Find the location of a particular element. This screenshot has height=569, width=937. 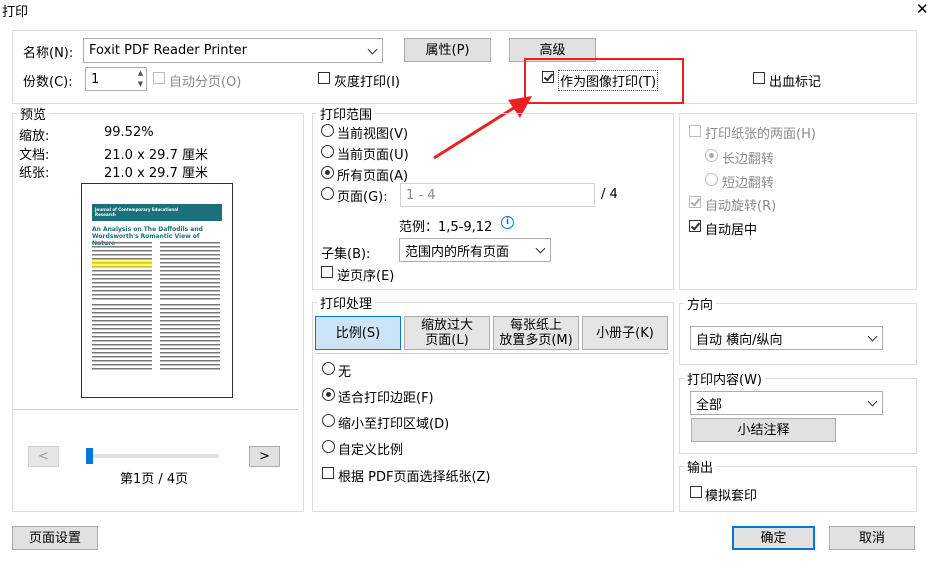

simulate-overprint-checkbox is located at coordinates (696, 492).